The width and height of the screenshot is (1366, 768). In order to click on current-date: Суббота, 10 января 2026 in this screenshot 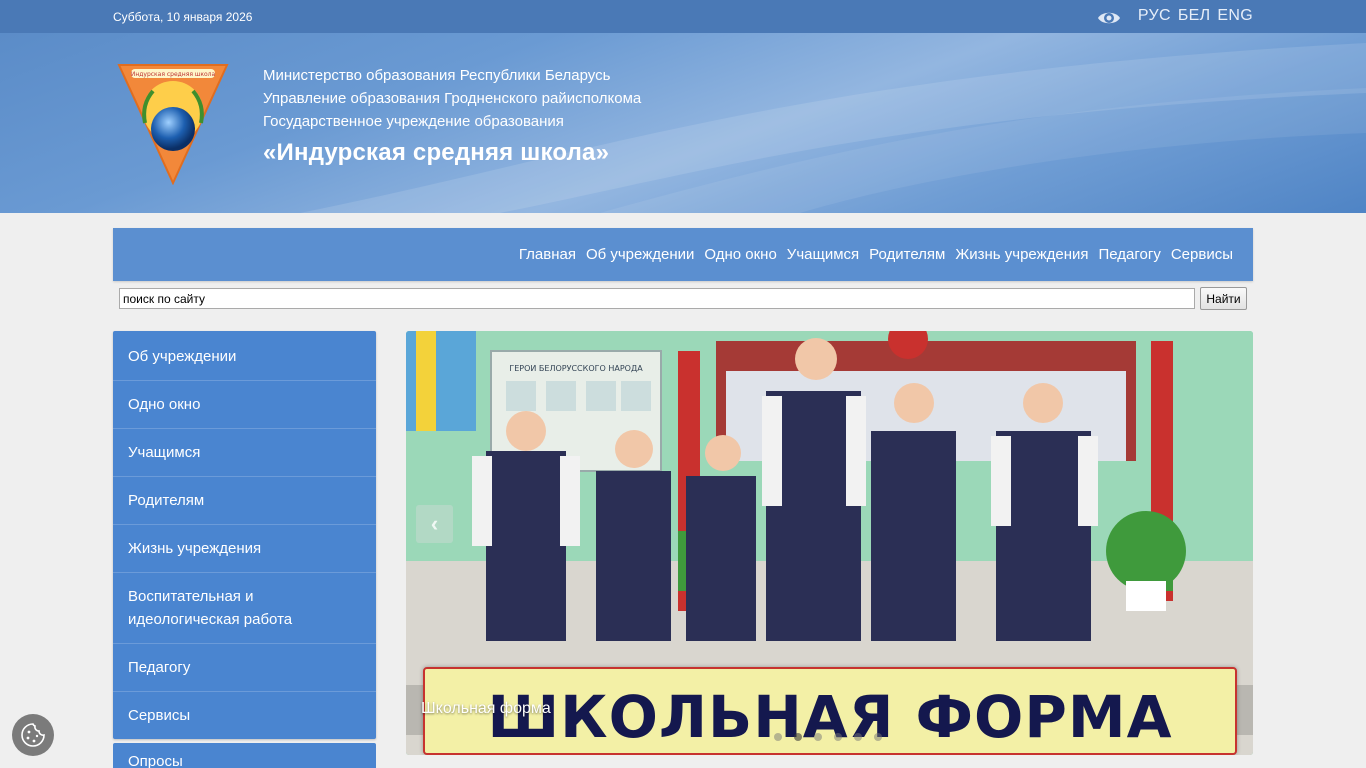, I will do `click(183, 17)`.